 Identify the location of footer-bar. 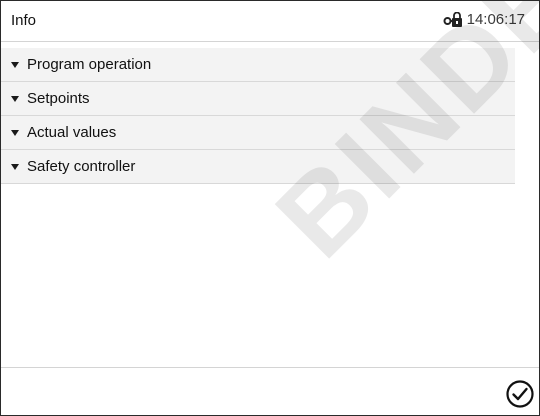
(270, 391).